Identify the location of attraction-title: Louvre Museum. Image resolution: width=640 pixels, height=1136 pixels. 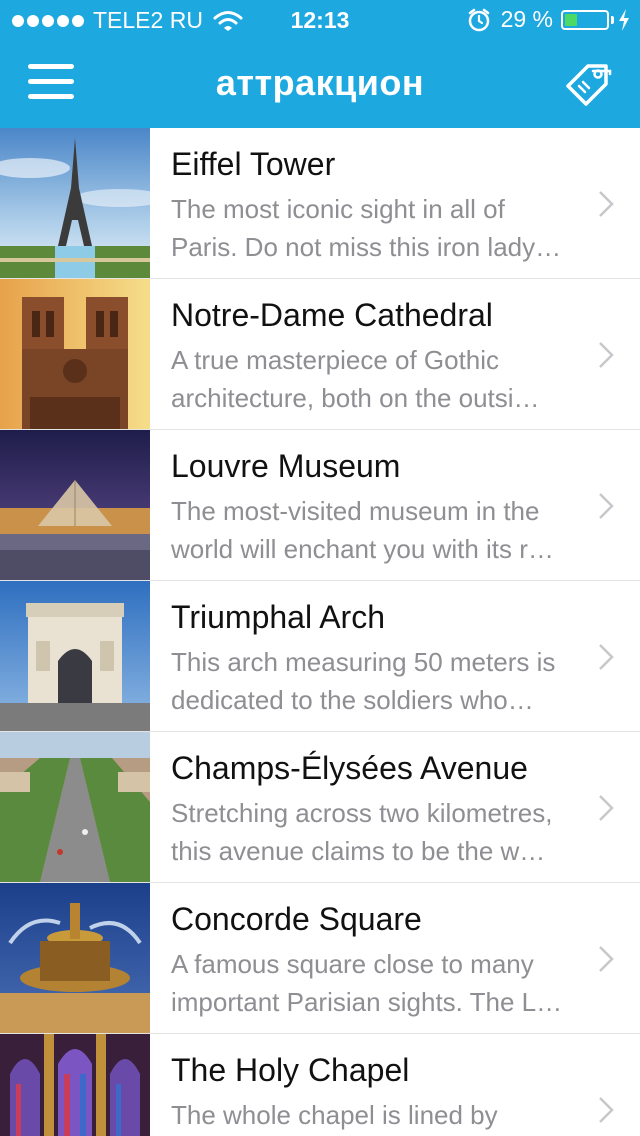
(286, 466).